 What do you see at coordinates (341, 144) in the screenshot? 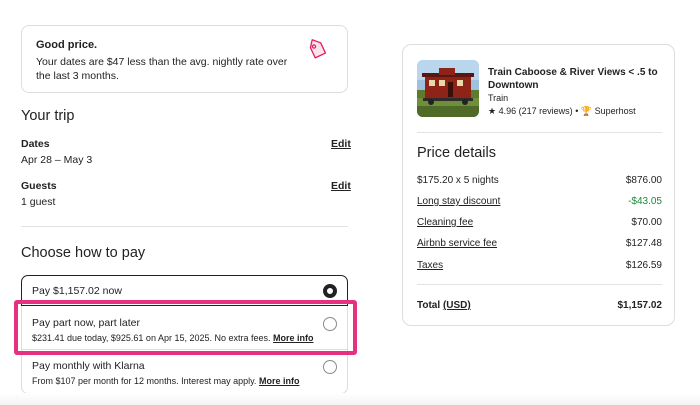
I see `edit-dates-link: Edit` at bounding box center [341, 144].